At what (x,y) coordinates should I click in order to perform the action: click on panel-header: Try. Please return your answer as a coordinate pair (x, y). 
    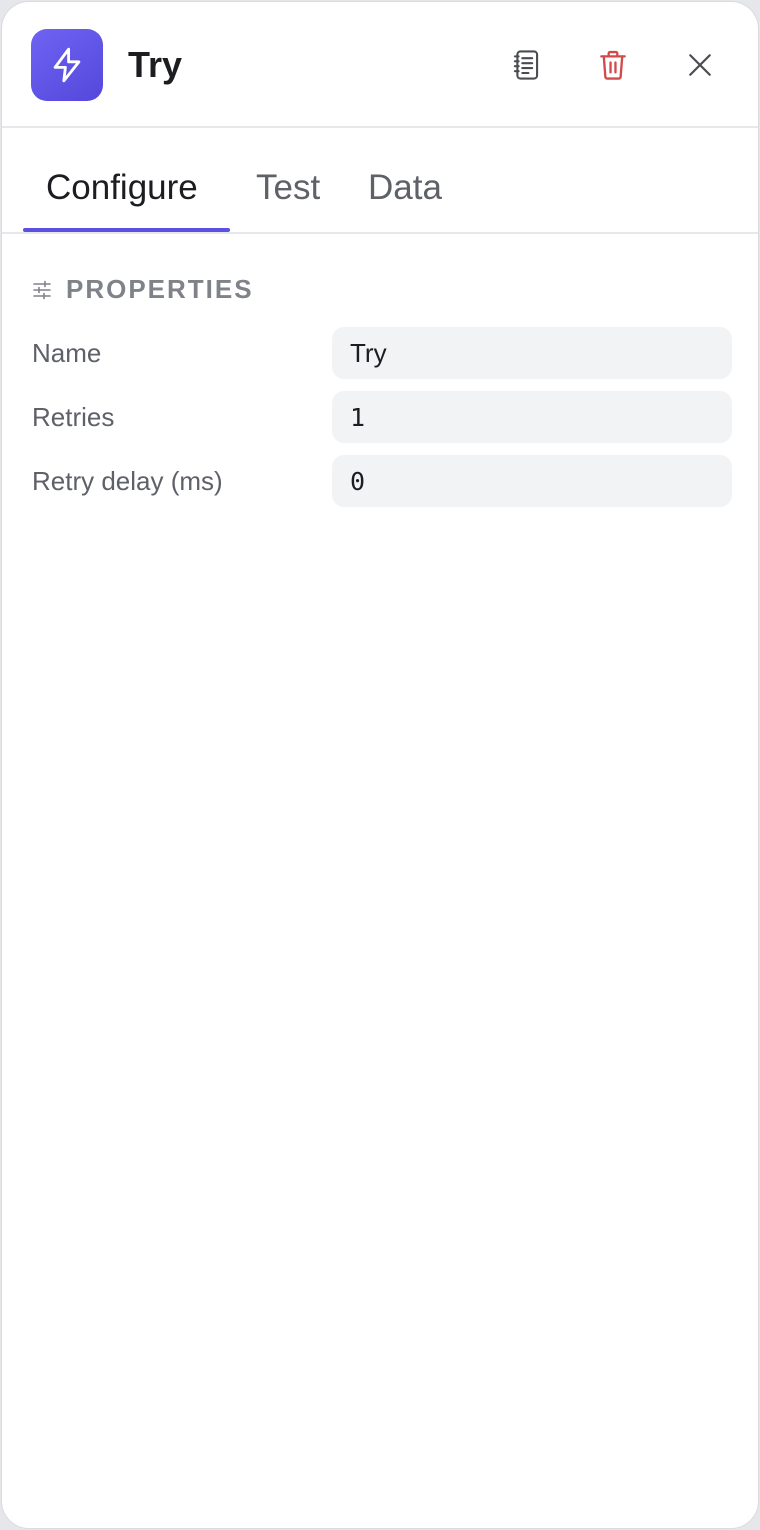
    Looking at the image, I should click on (380, 65).